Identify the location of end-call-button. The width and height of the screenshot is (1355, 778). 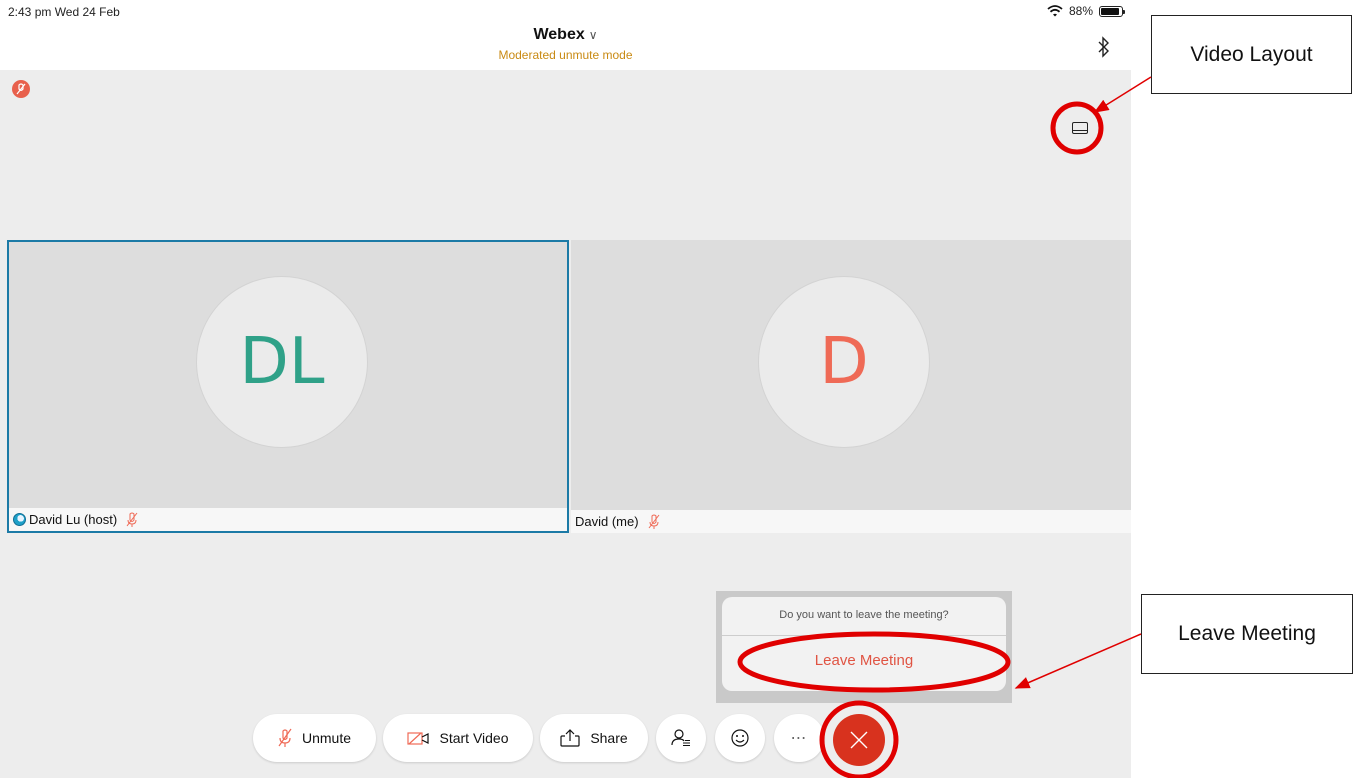
(859, 740).